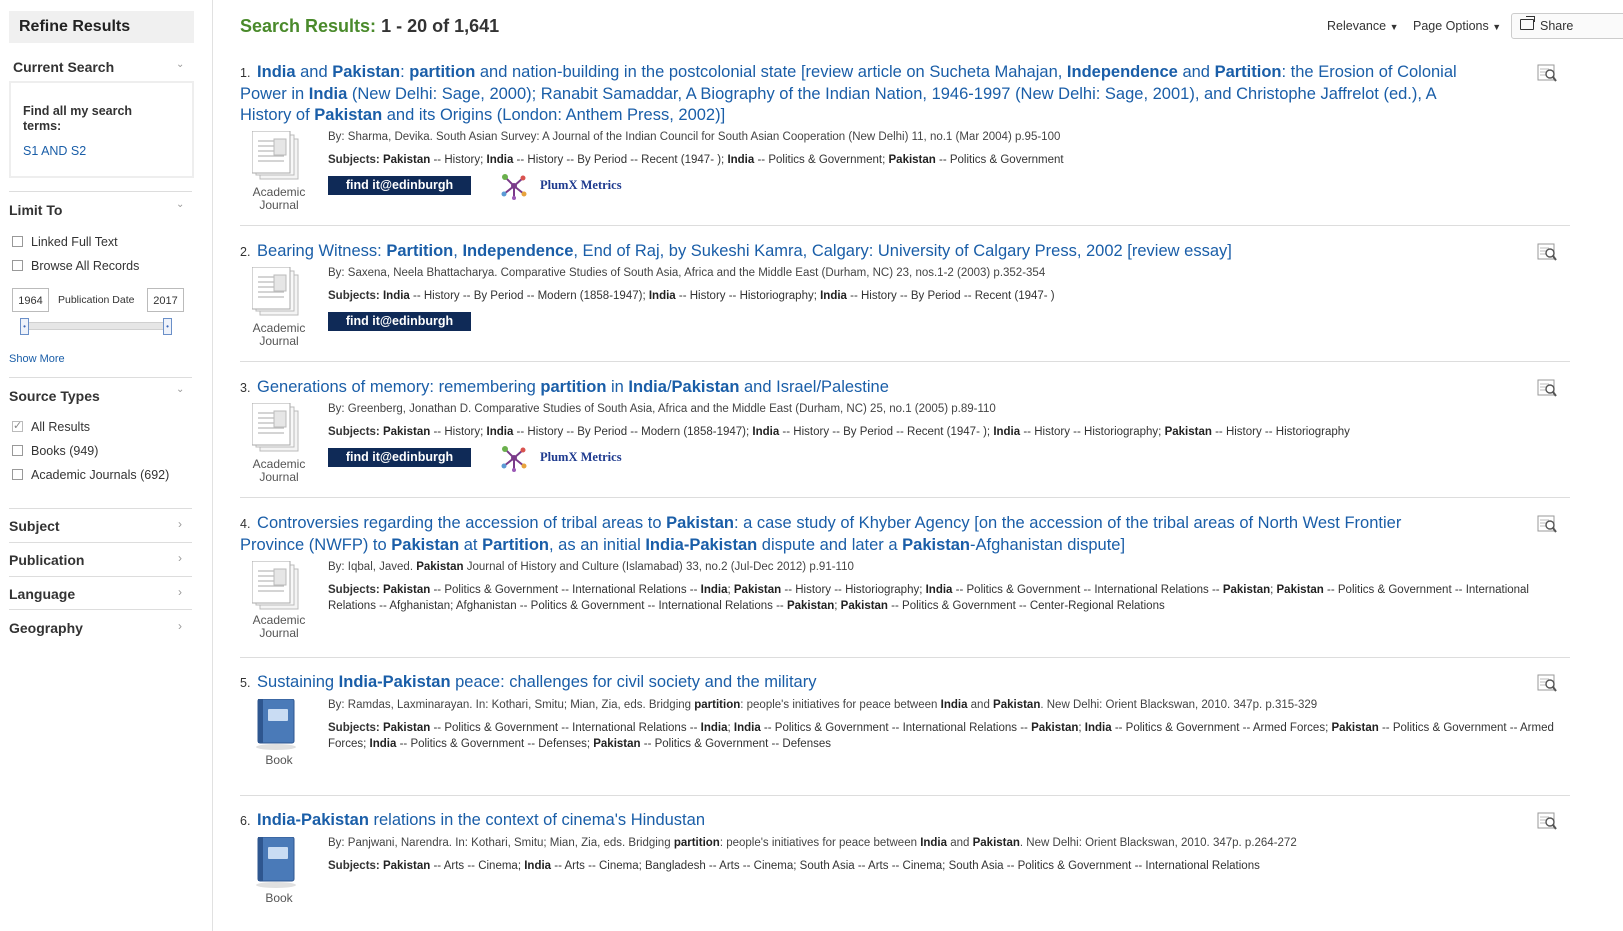 The image size is (1623, 931). I want to click on page-options-dropdown: Page Options ▼, so click(1457, 26).